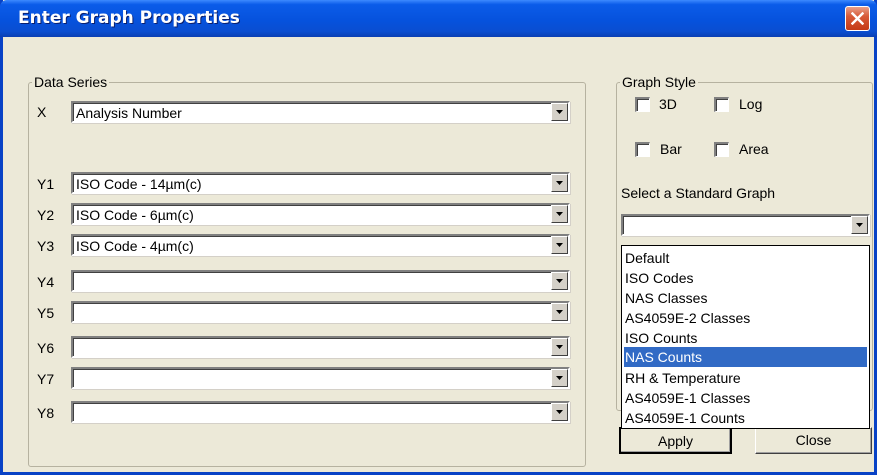 The width and height of the screenshot is (877, 475). What do you see at coordinates (46, 246) in the screenshot?
I see `y3-label: Y3` at bounding box center [46, 246].